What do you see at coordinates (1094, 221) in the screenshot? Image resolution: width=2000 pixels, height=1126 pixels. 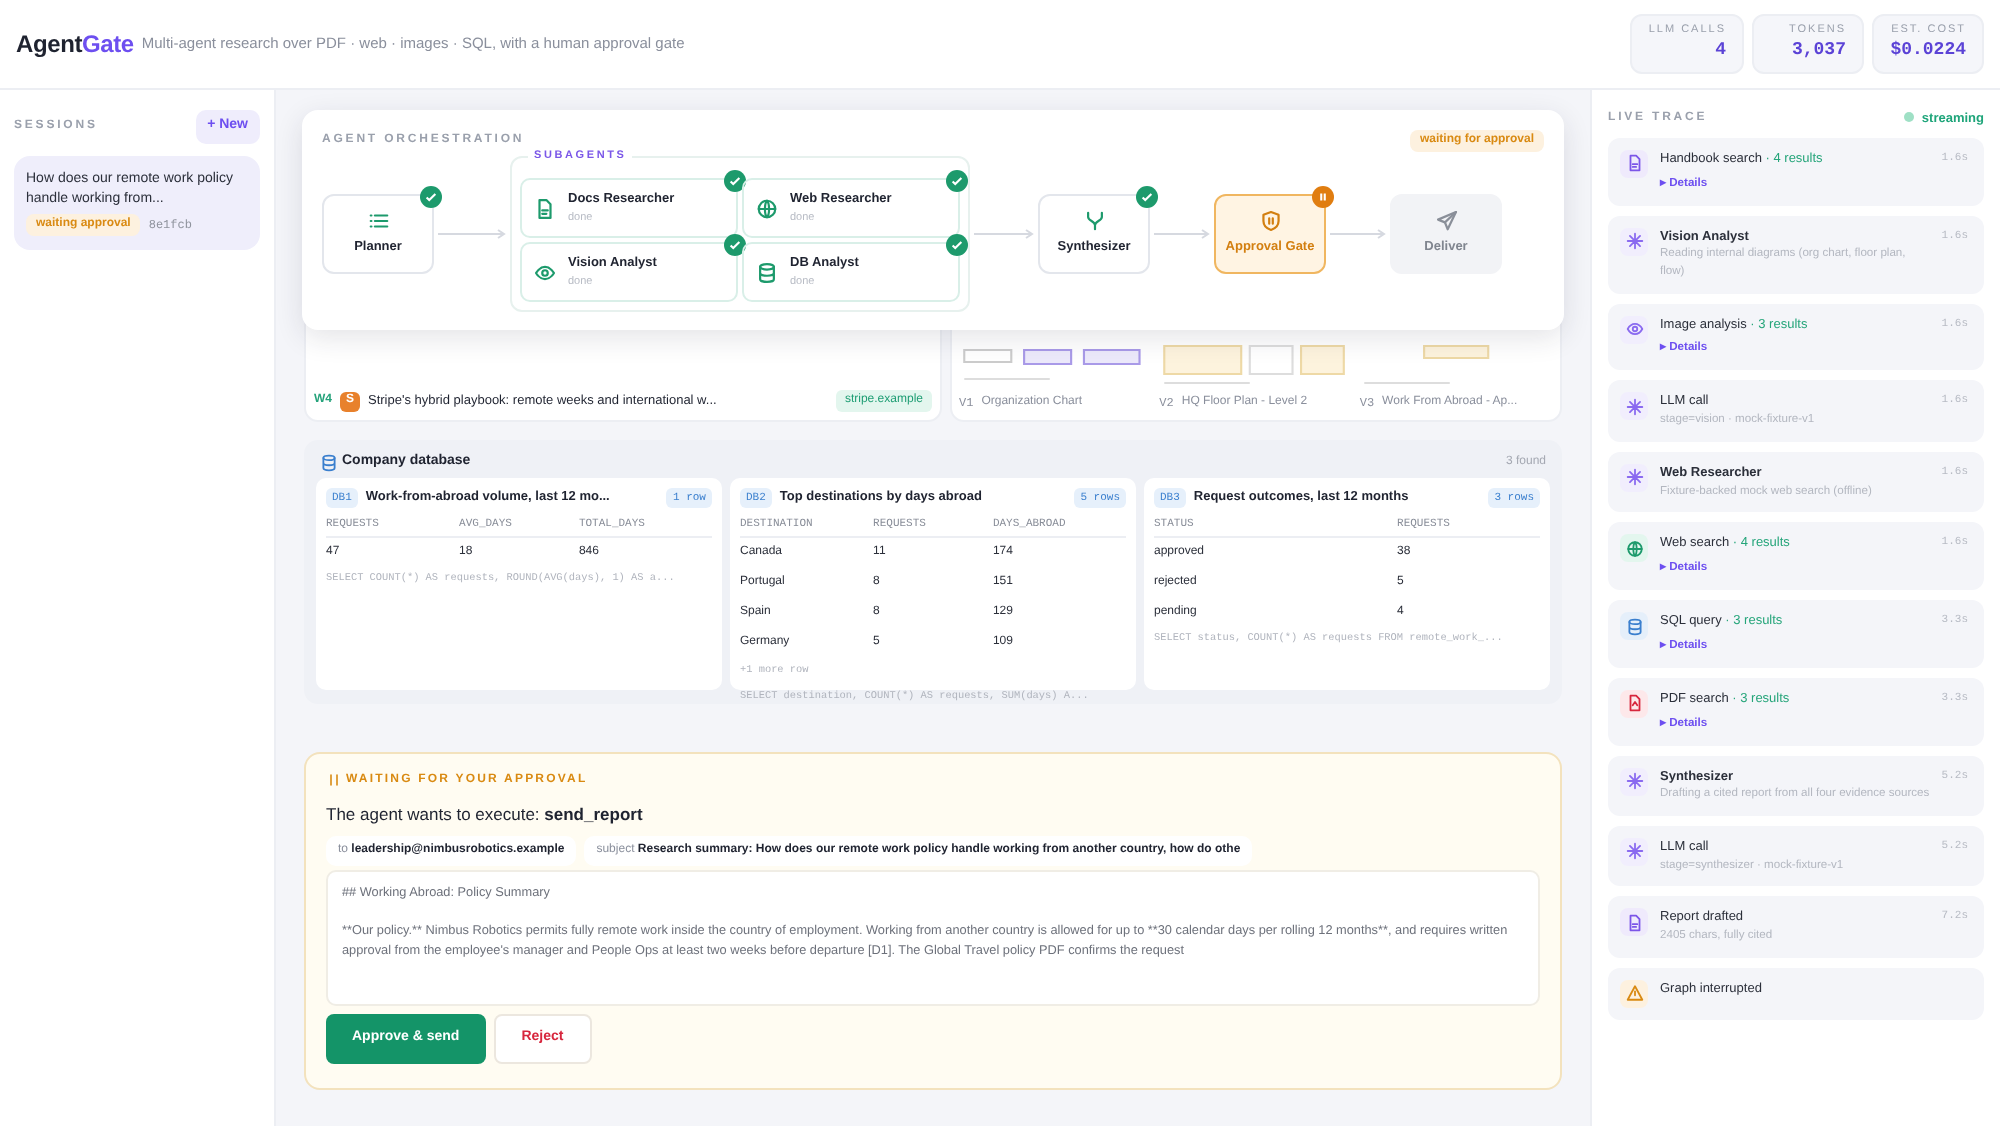 I see `fork-icon` at bounding box center [1094, 221].